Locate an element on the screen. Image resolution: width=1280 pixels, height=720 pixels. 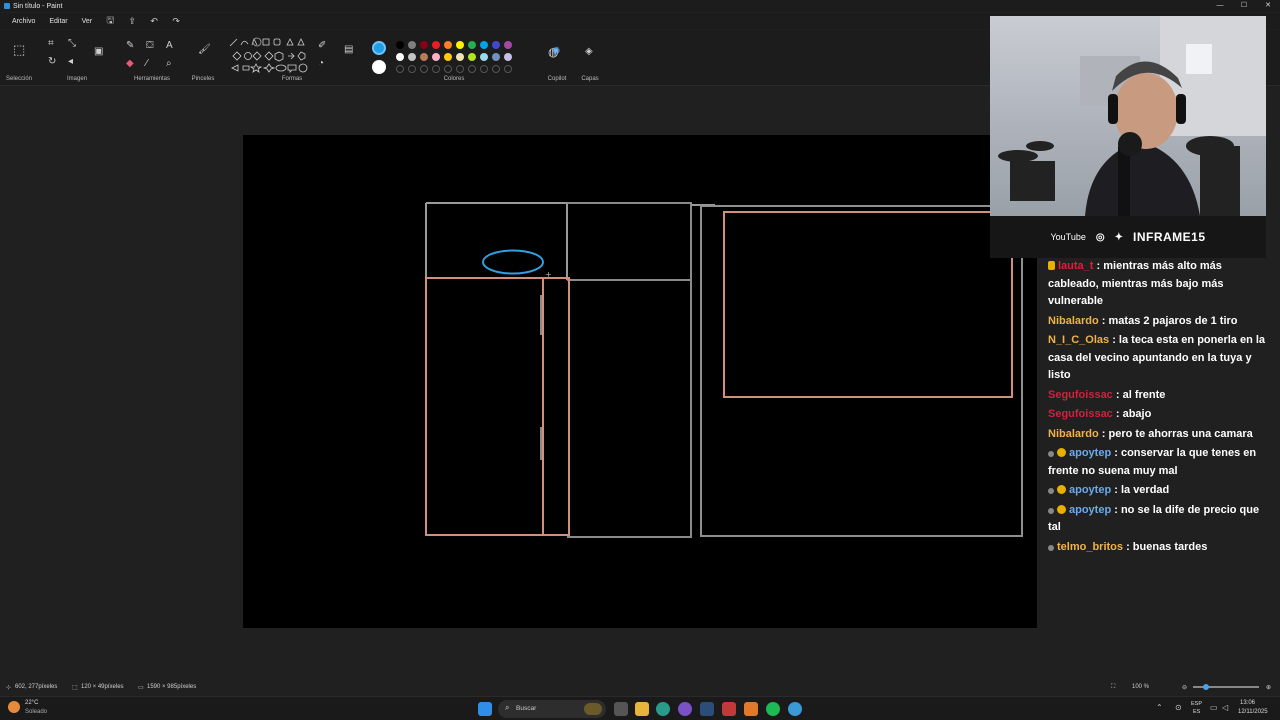
language-top: ESP is located at coordinates (1196, 704).